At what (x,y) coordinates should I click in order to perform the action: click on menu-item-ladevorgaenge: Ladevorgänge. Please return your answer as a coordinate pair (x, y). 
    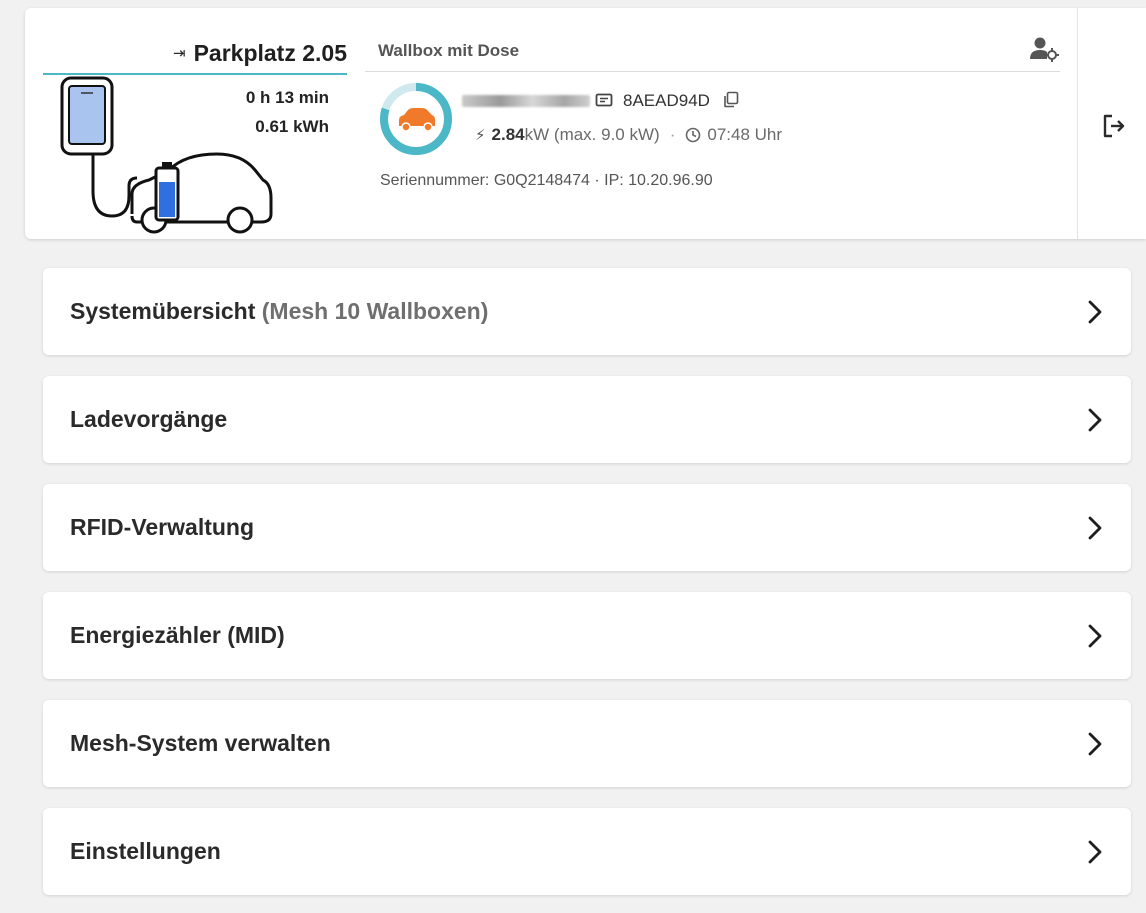
    Looking at the image, I should click on (587, 419).